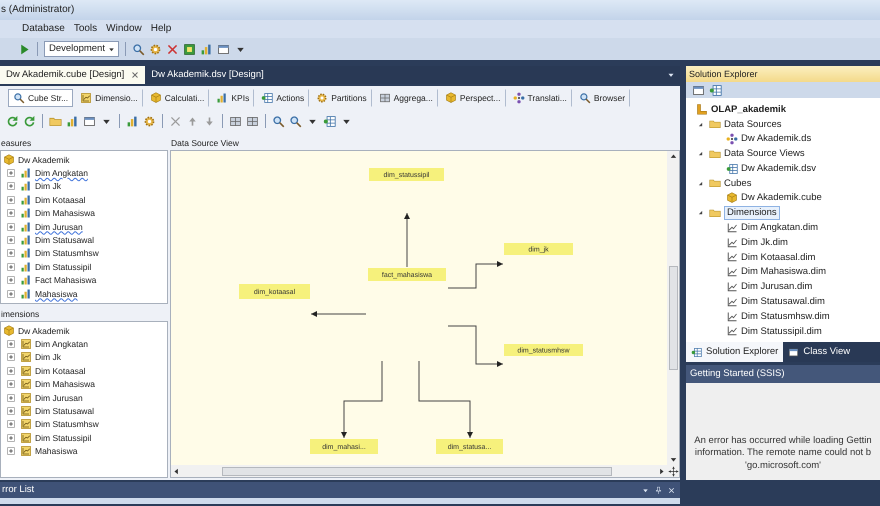  I want to click on square-icon, so click(189, 49).